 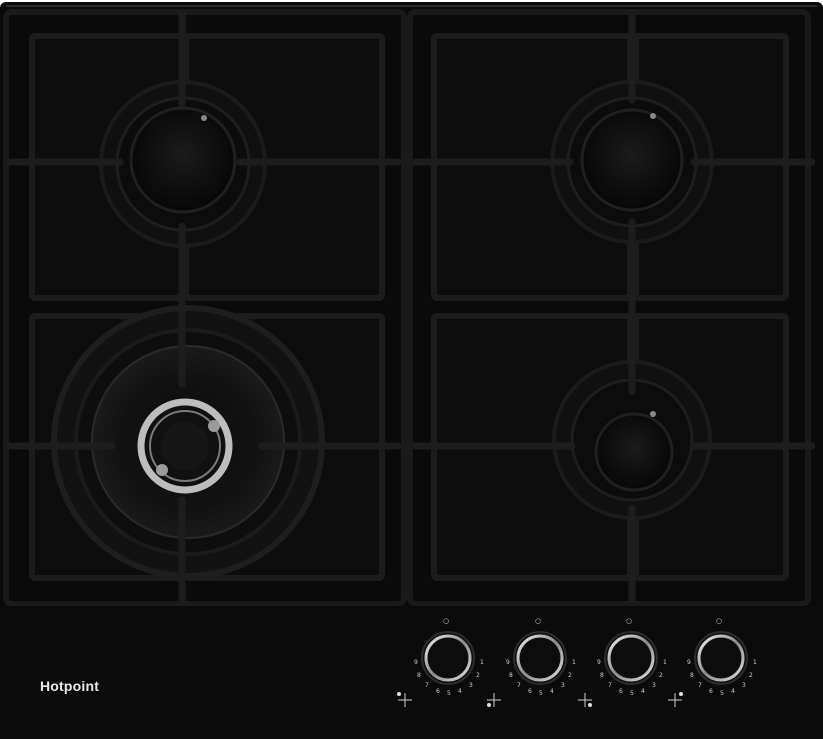 What do you see at coordinates (632, 162) in the screenshot?
I see `burner-top-right` at bounding box center [632, 162].